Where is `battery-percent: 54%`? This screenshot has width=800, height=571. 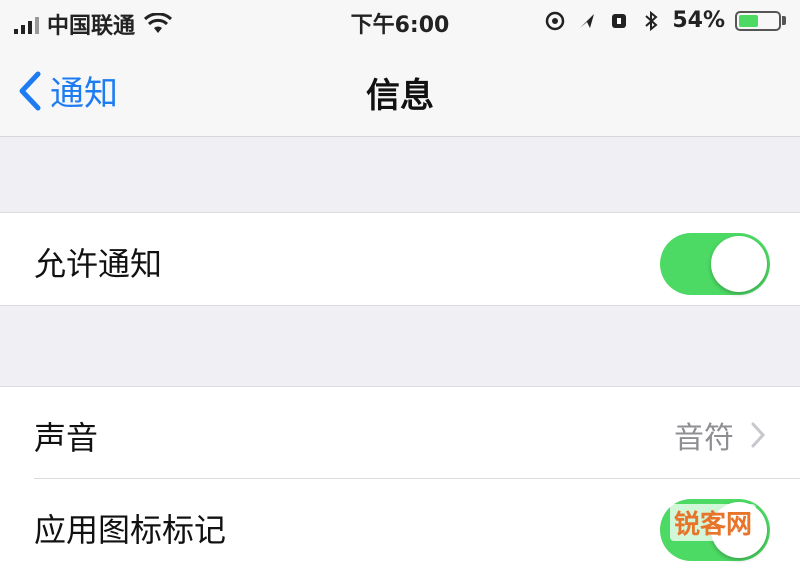 battery-percent: 54% is located at coordinates (698, 20).